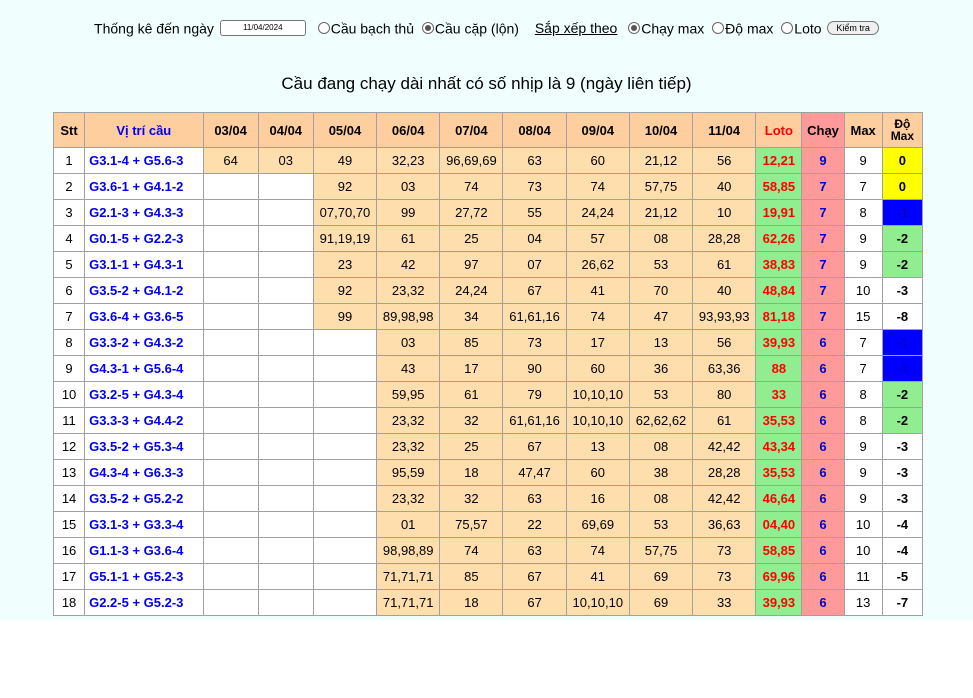 The image size is (973, 698). Describe the element at coordinates (471, 238) in the screenshot. I see `row-day-value: 25` at that location.